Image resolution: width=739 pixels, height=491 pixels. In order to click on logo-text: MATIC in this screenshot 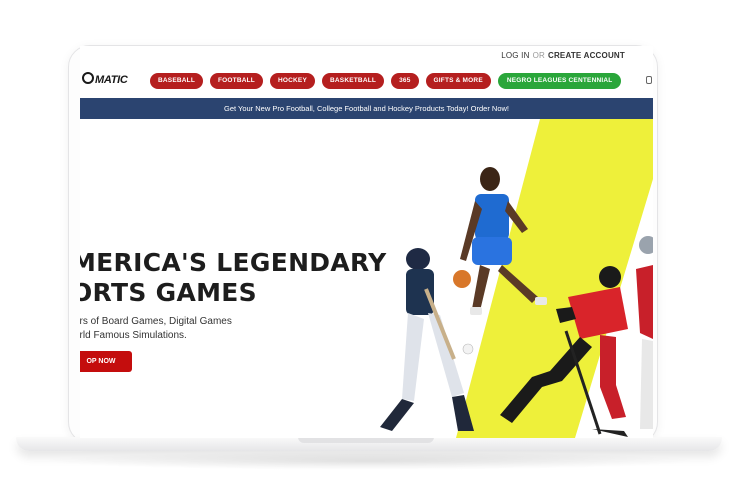, I will do `click(111, 80)`.